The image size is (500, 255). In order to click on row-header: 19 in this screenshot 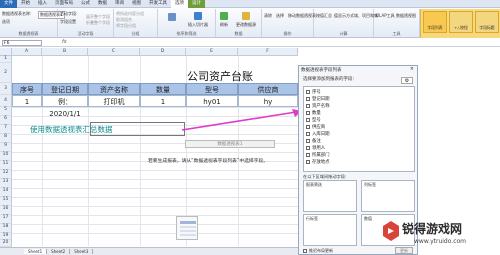, I will do `click(6, 236)`.